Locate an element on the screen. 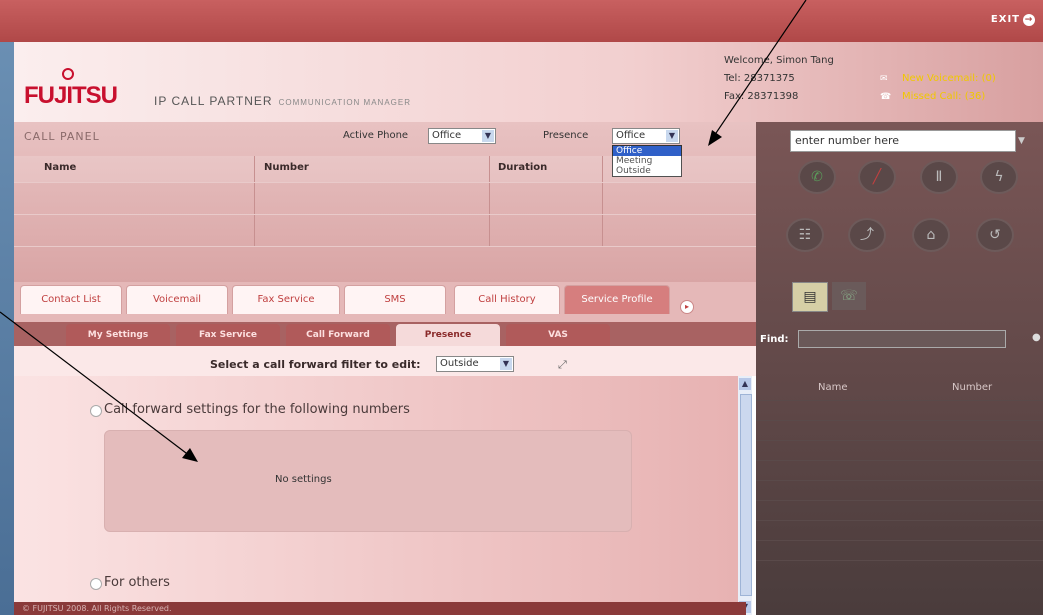  find-input is located at coordinates (902, 339).